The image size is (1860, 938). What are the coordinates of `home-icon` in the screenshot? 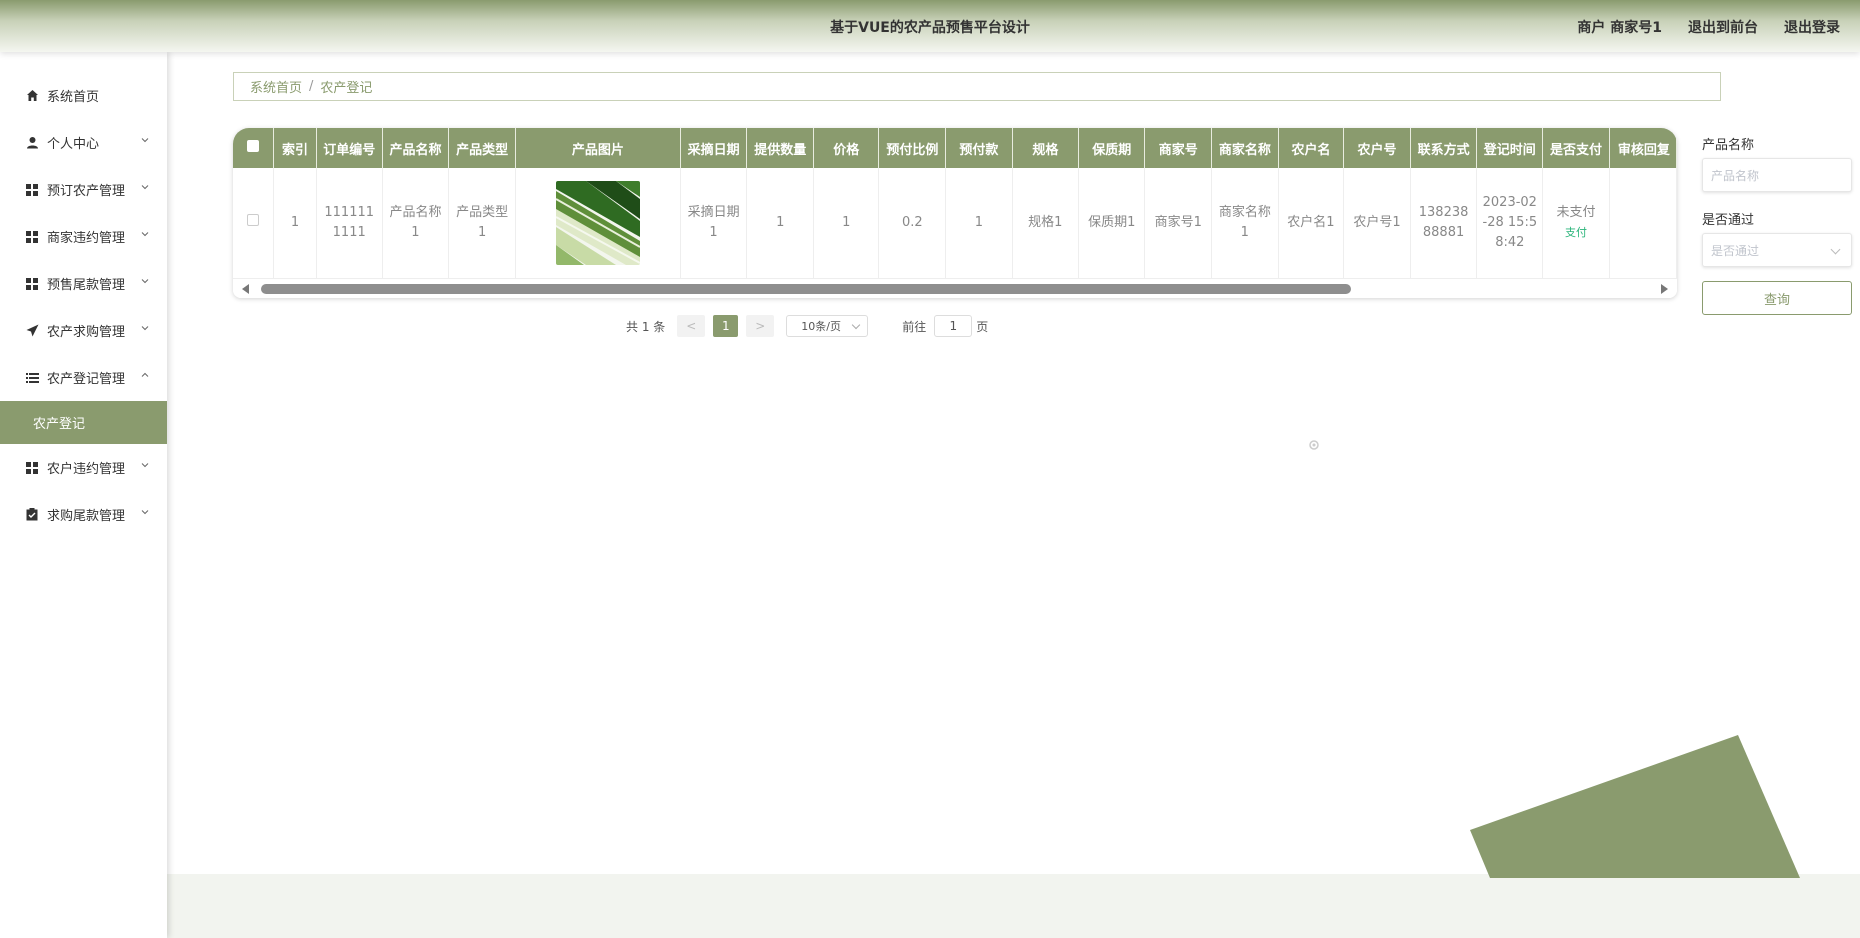 It's located at (32, 96).